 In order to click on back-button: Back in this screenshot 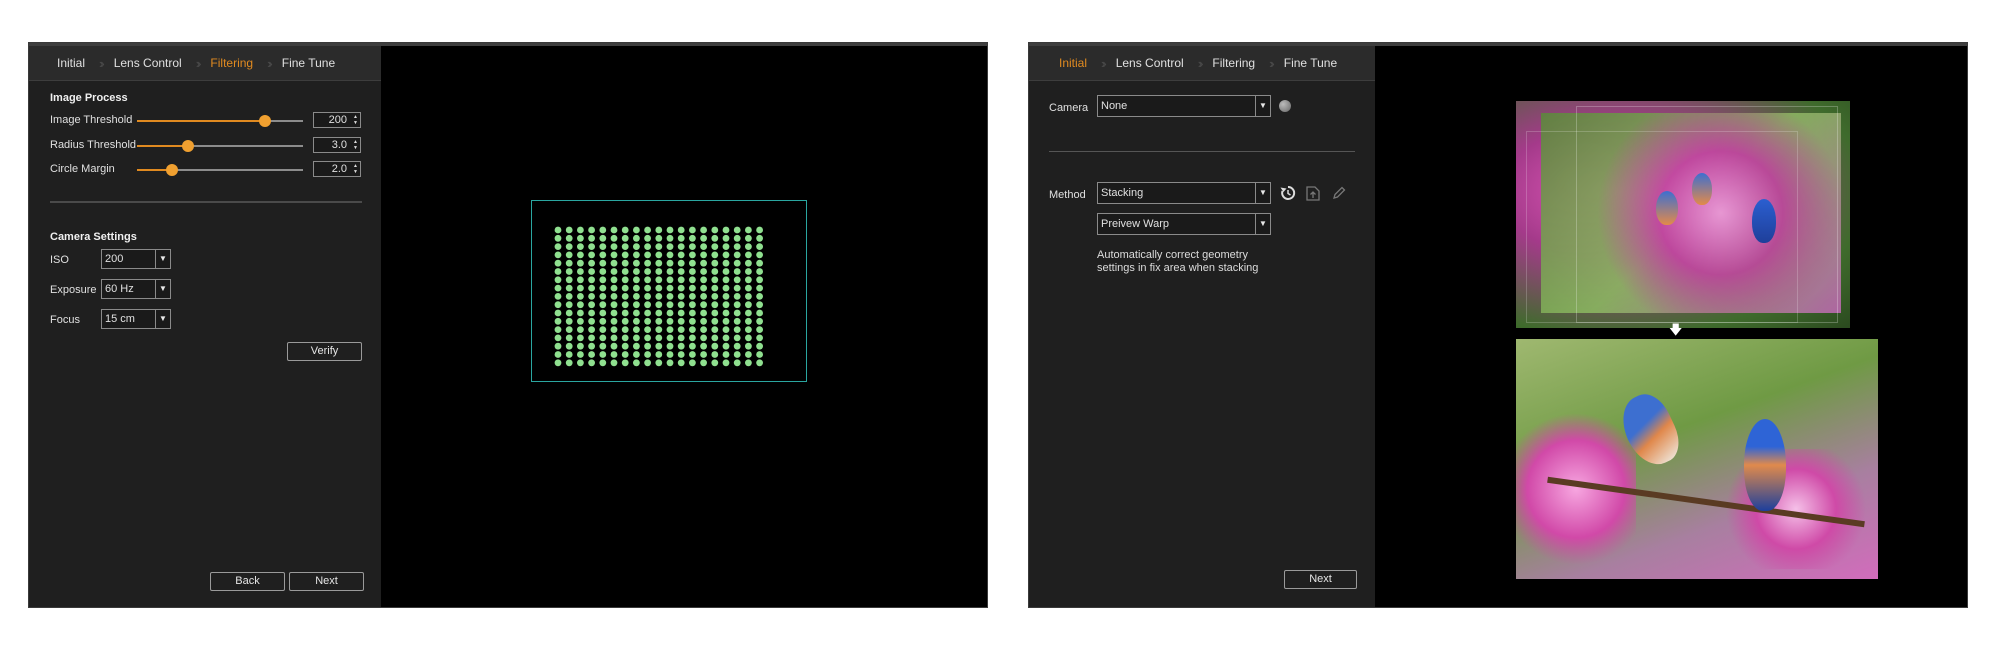, I will do `click(247, 581)`.